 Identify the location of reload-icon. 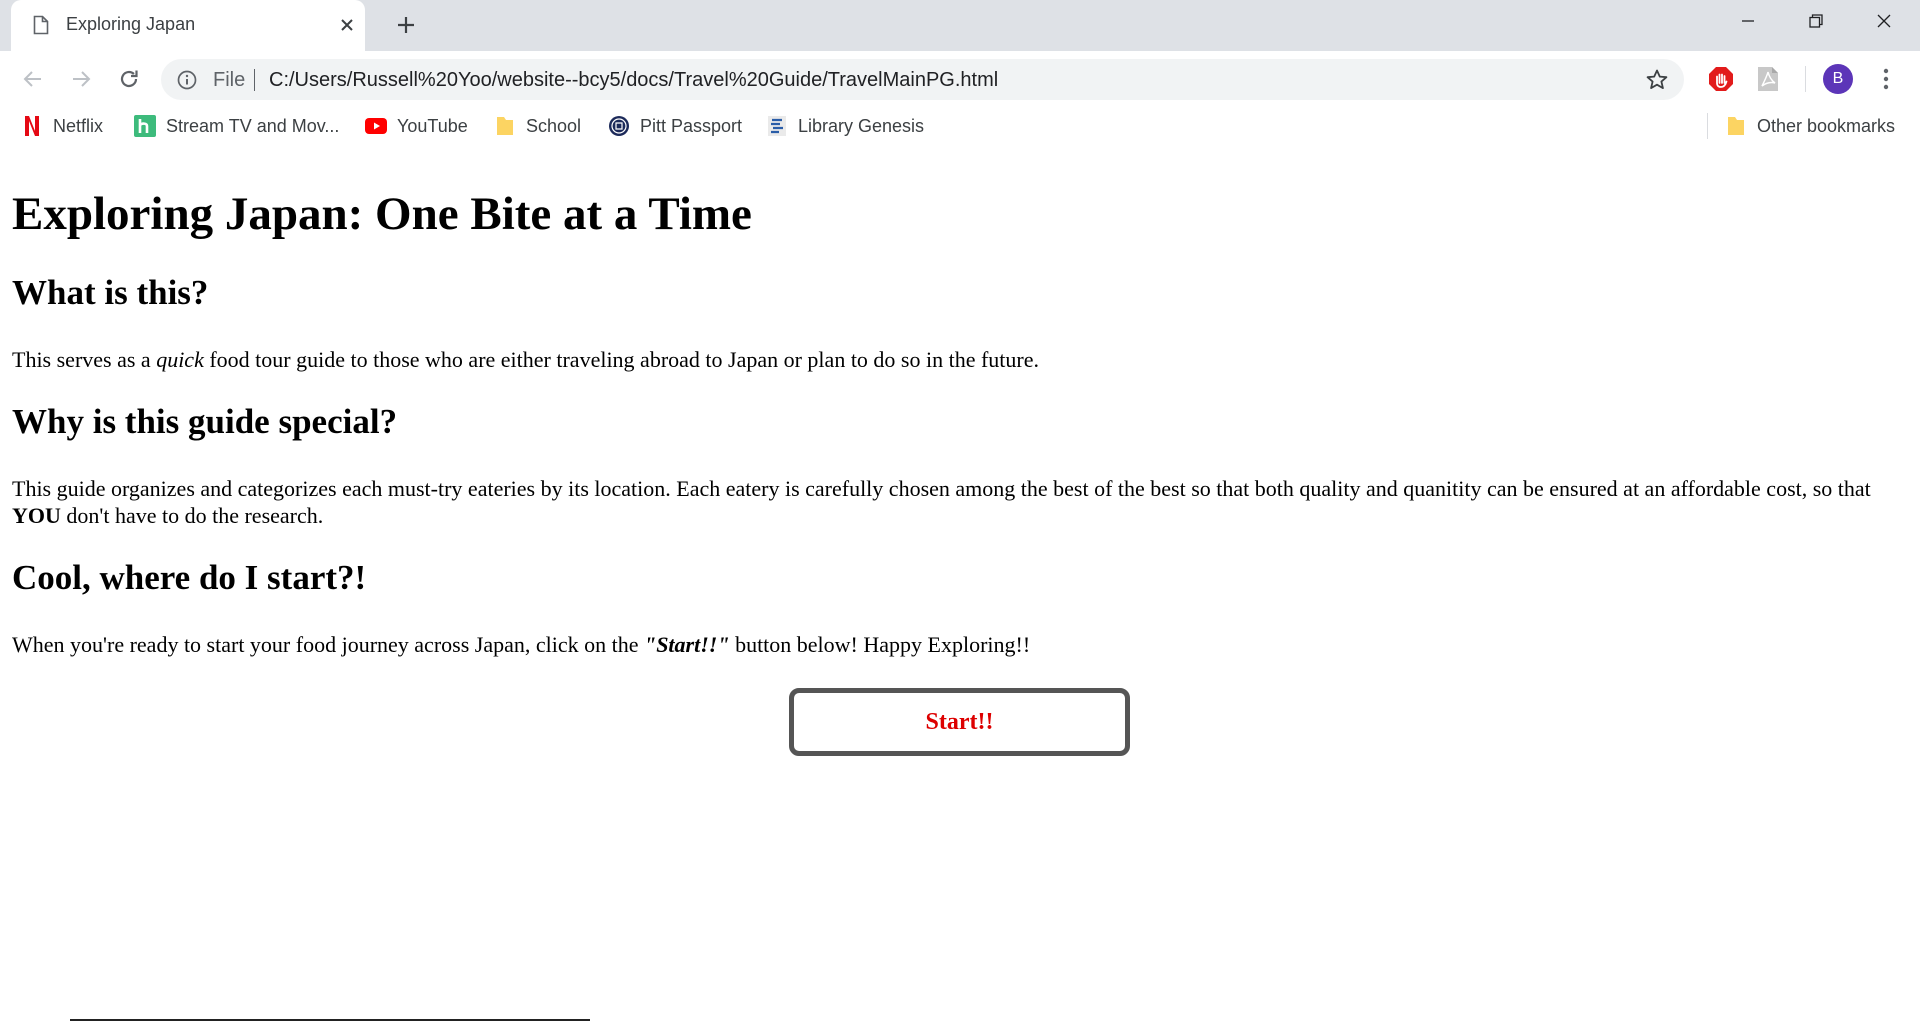
(129, 79).